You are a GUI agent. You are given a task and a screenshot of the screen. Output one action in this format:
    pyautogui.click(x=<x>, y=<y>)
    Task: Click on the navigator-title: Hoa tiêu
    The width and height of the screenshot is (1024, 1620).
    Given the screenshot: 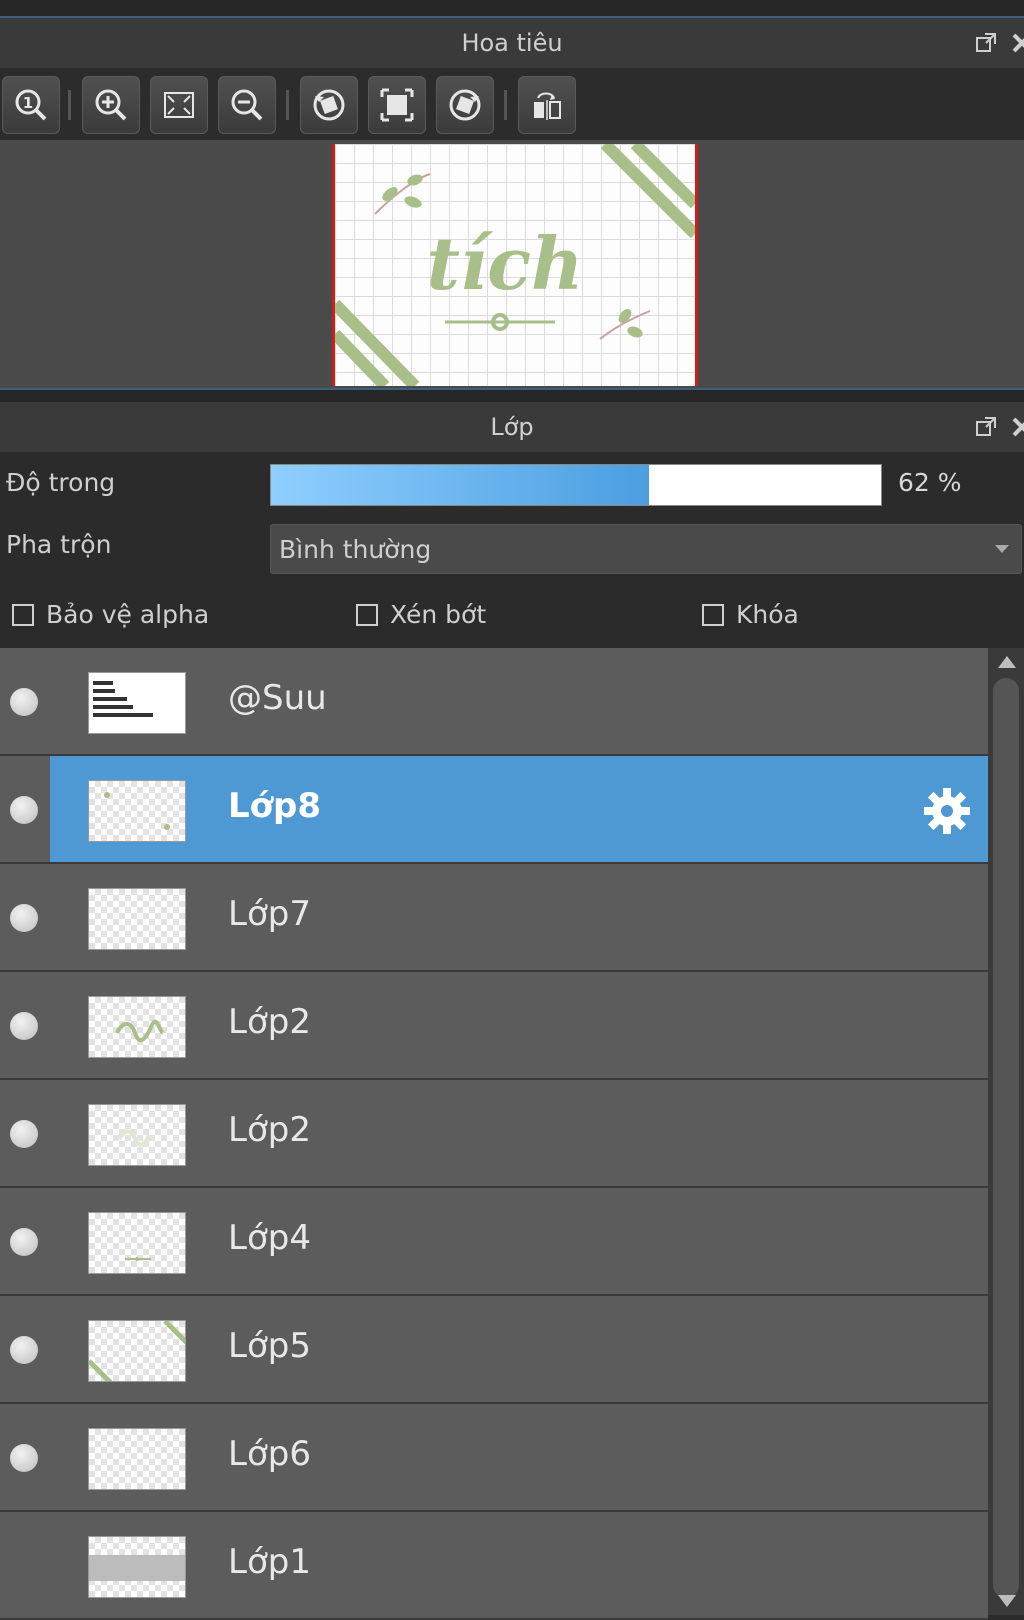 What is the action you would take?
    pyautogui.click(x=512, y=43)
    